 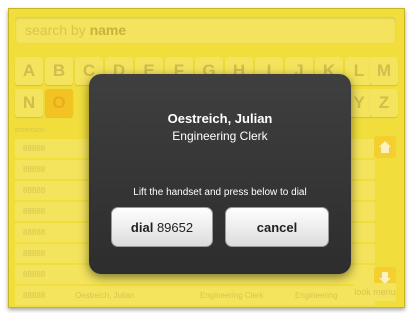 I want to click on contact-title: Engineering Clerk, so click(x=220, y=136).